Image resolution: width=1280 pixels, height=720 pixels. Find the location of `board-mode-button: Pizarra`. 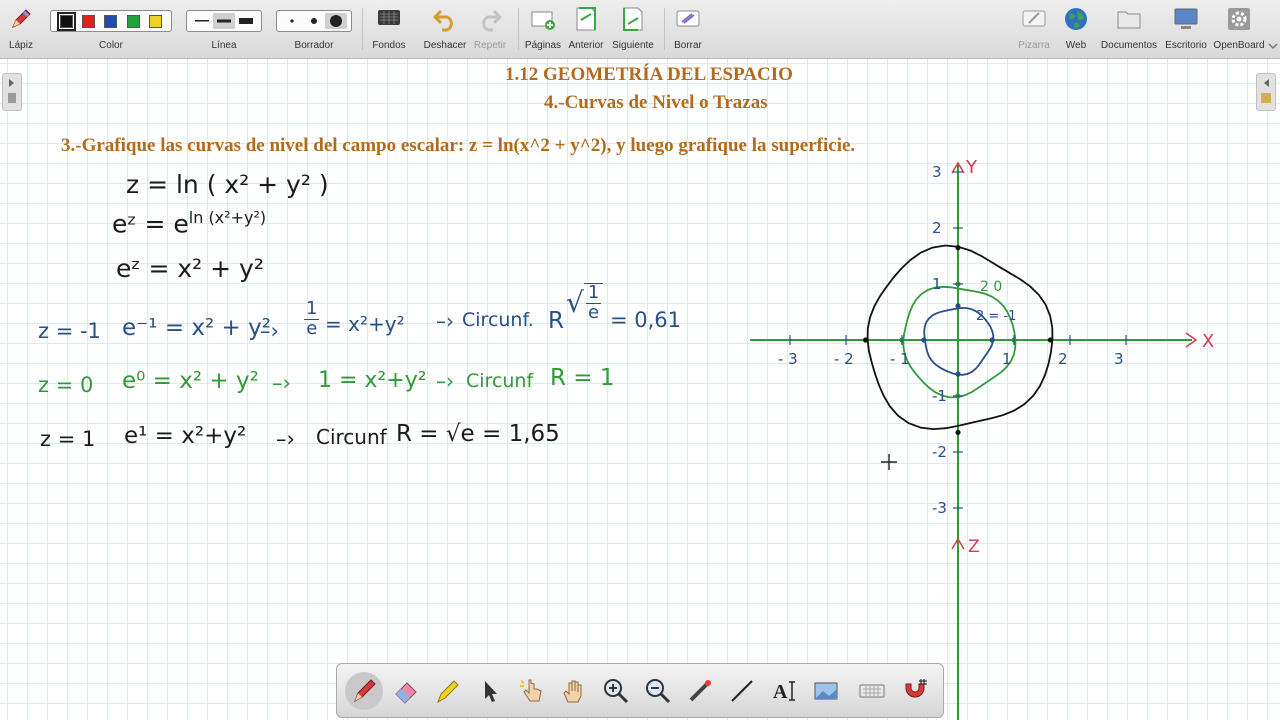

board-mode-button: Pizarra is located at coordinates (1034, 29).